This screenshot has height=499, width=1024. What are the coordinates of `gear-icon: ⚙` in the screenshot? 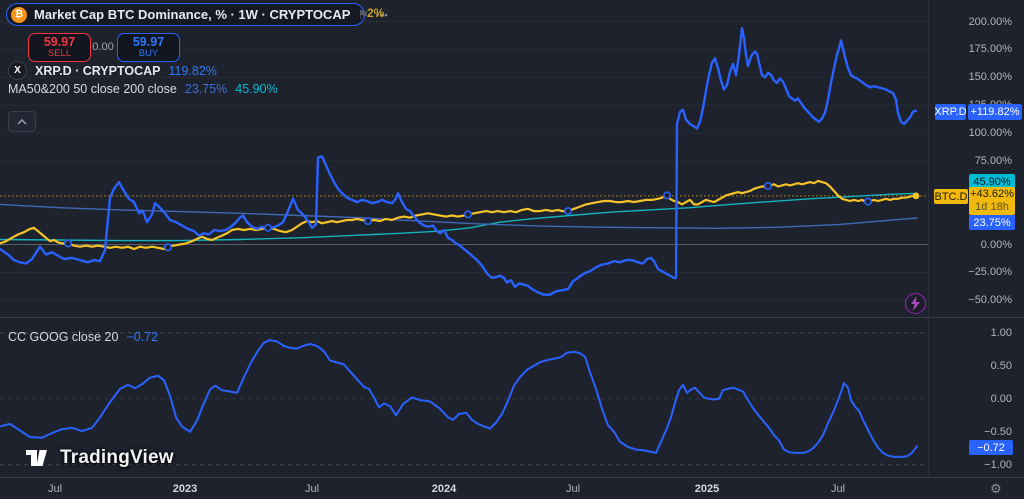 It's located at (996, 489).